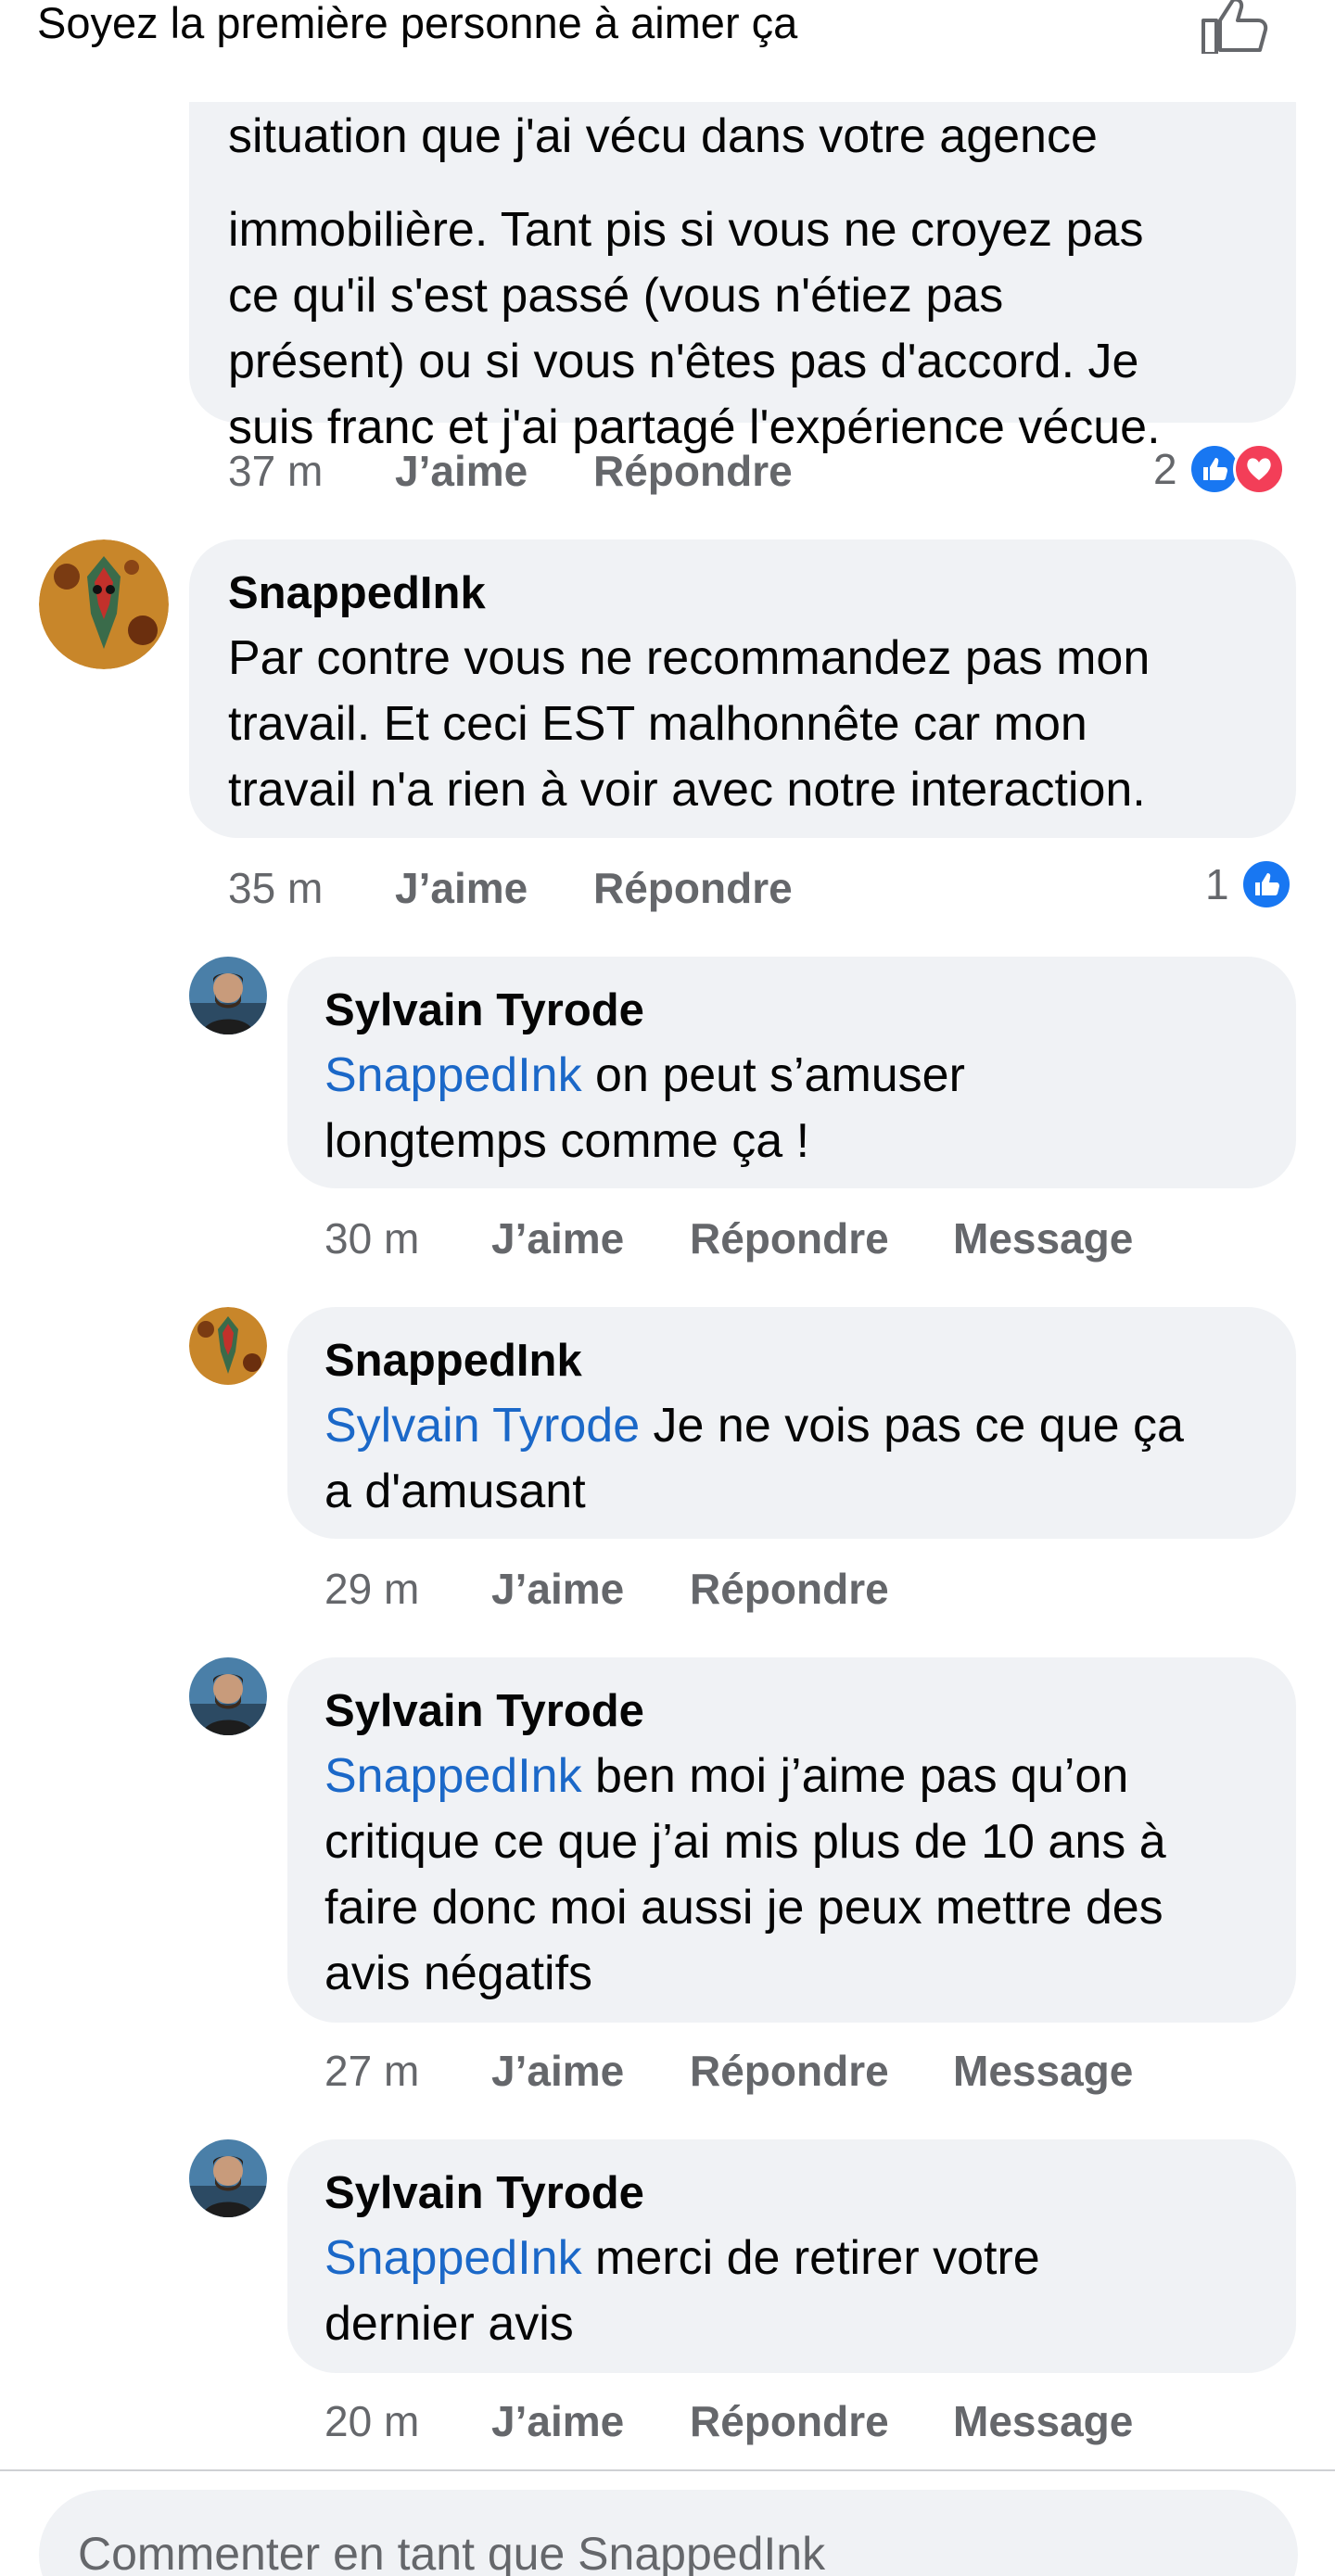  What do you see at coordinates (449, 2324) in the screenshot?
I see `reply-text-line: dernier avis` at bounding box center [449, 2324].